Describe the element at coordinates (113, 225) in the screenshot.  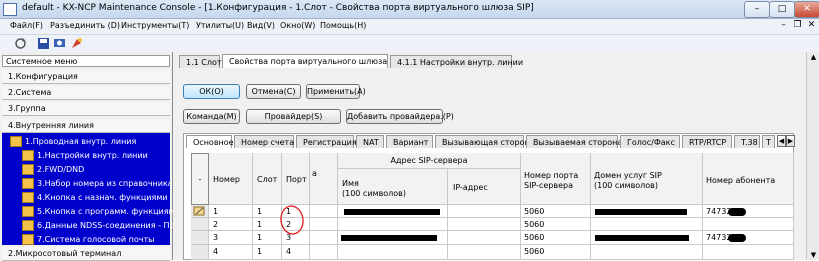
I see `sidebar-item-label: 6.Данные NDSS-соединения - Посла` at that location.